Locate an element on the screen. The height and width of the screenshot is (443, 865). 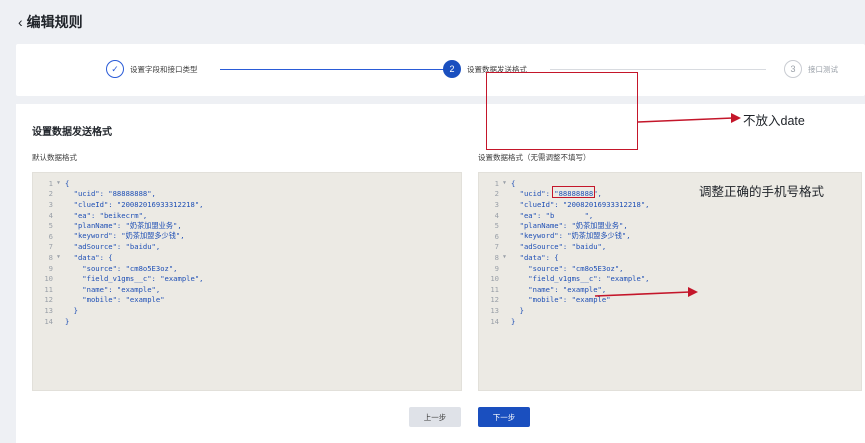
code-text: "ucid": "88888888", is located at coordinates (110, 194).